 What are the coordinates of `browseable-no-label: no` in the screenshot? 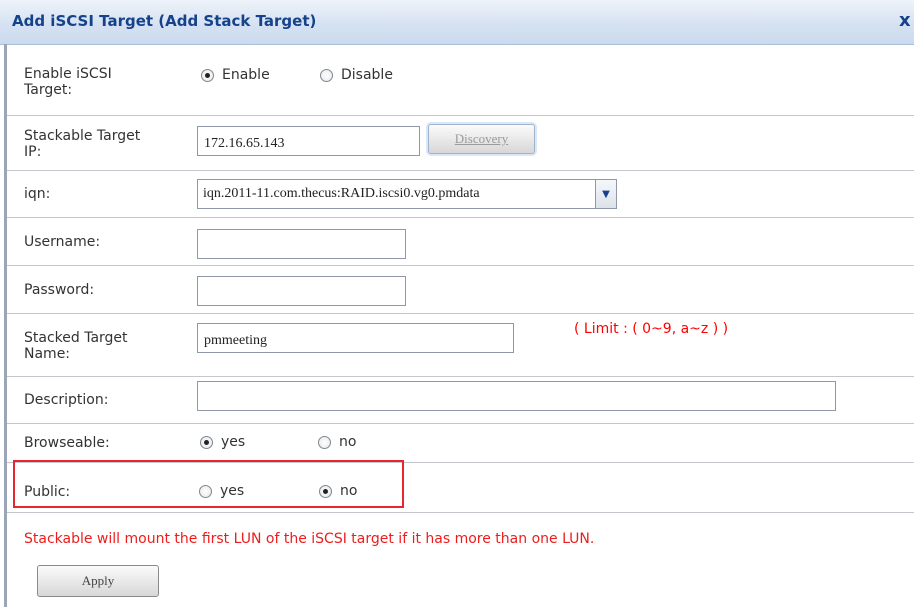 It's located at (348, 442).